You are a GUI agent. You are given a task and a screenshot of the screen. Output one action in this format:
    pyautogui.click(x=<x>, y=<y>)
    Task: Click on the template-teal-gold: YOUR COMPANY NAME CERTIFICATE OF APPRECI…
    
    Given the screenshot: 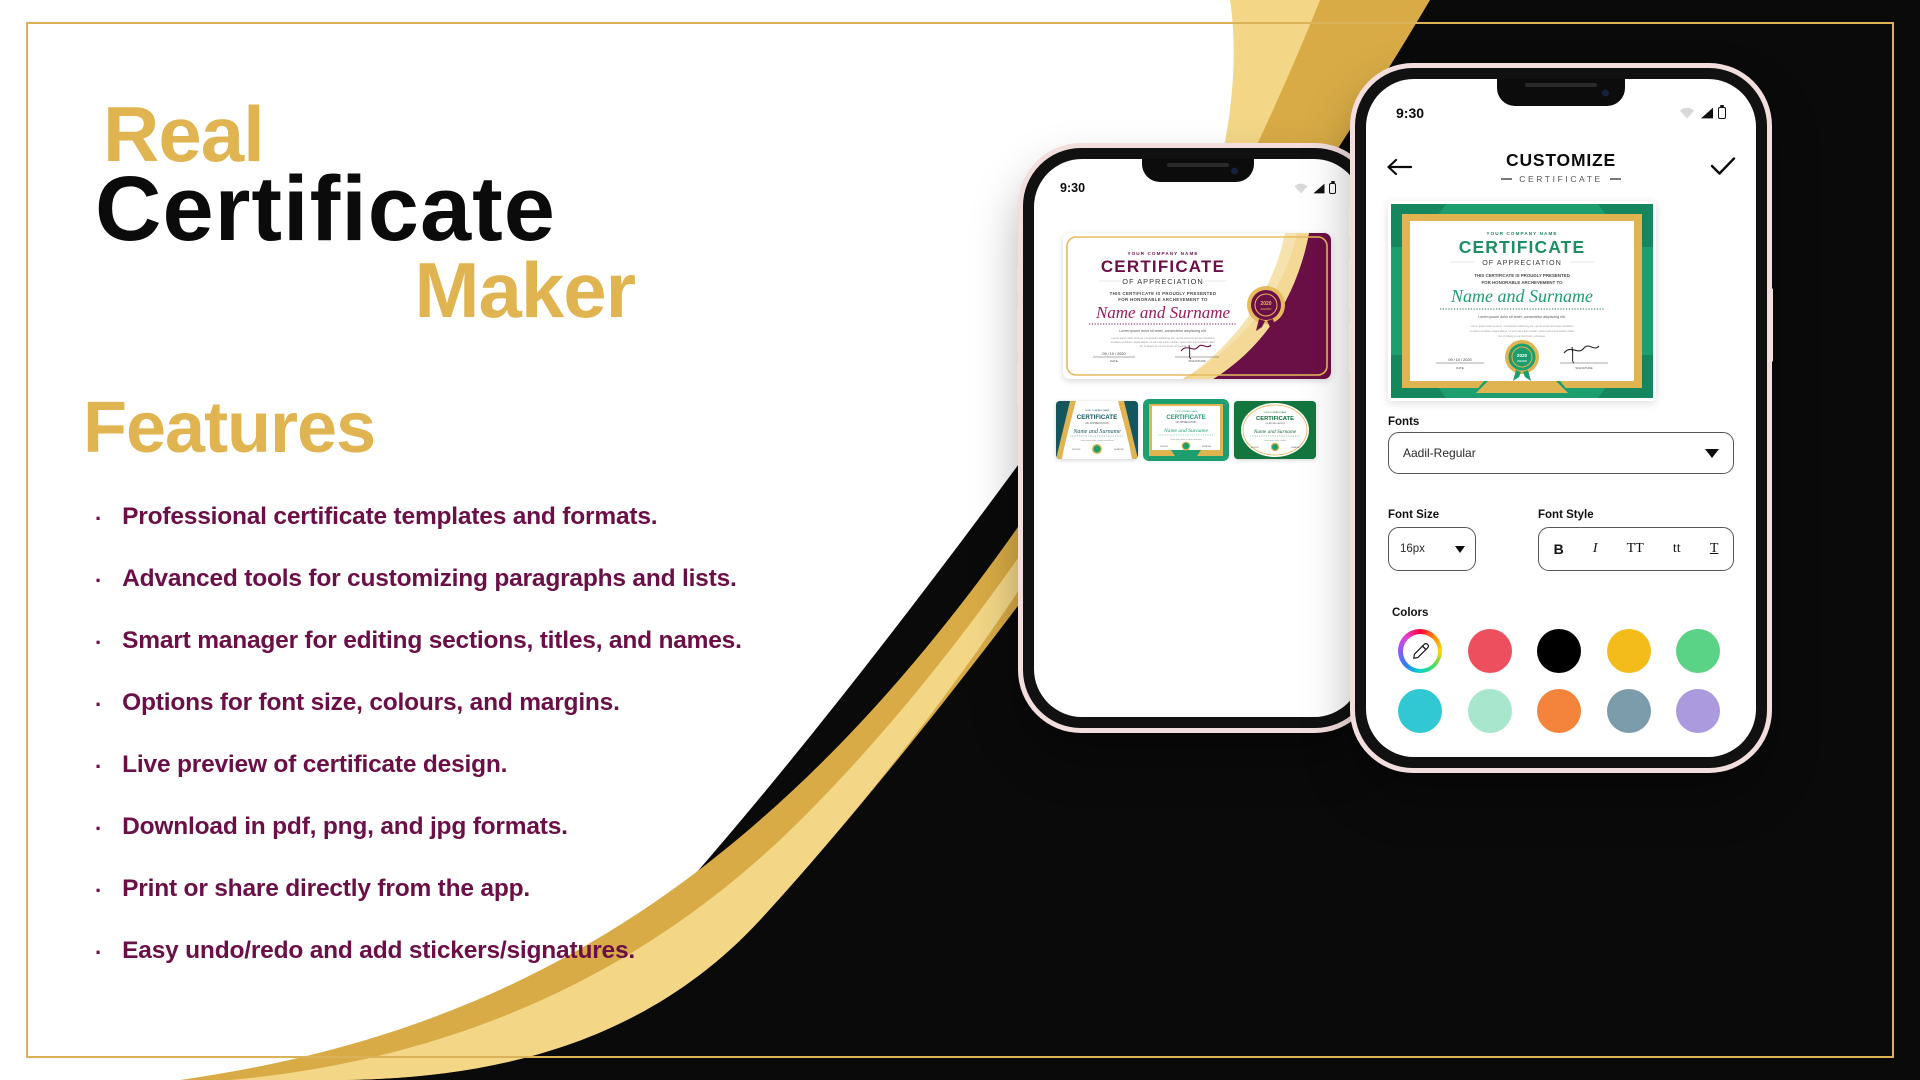 What is the action you would take?
    pyautogui.click(x=1097, y=430)
    